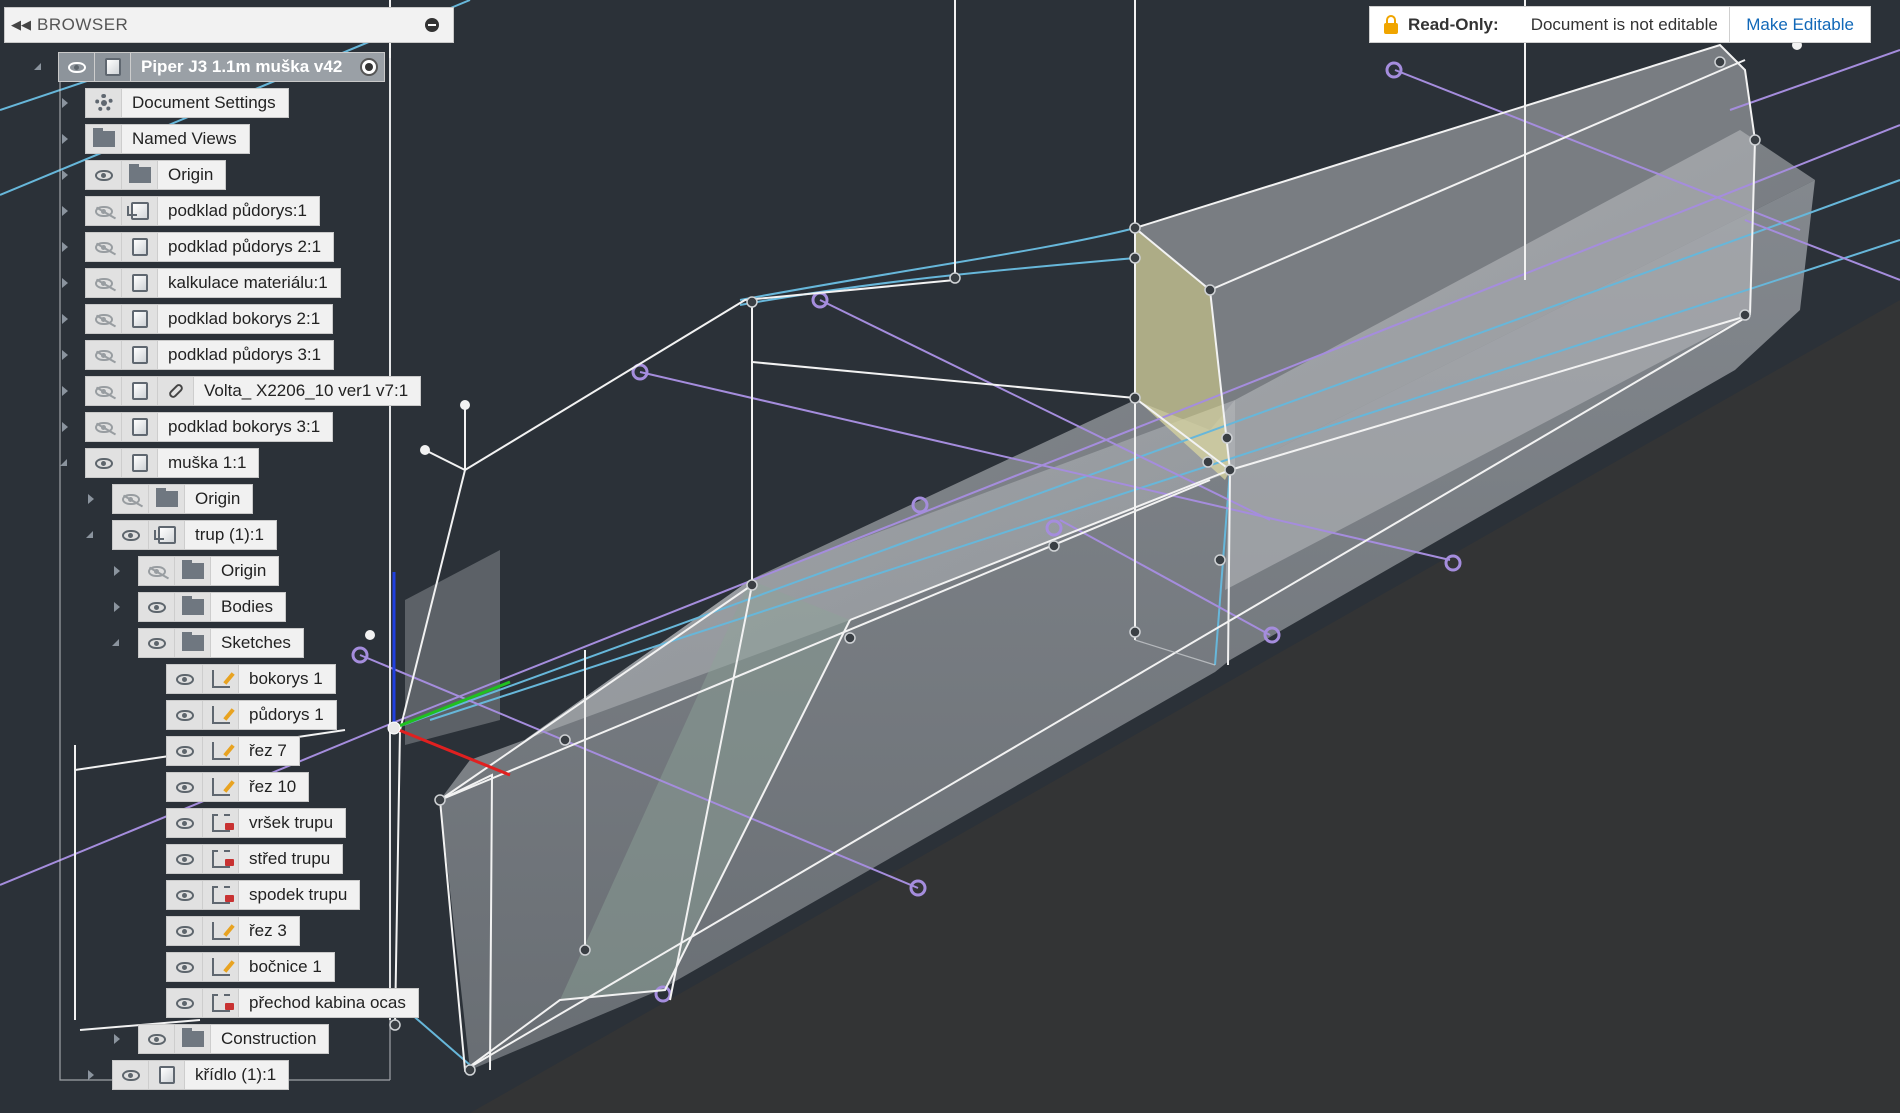 This screenshot has height=1113, width=1900. What do you see at coordinates (1624, 24) in the screenshot?
I see `read-only-message: Document is not editable` at bounding box center [1624, 24].